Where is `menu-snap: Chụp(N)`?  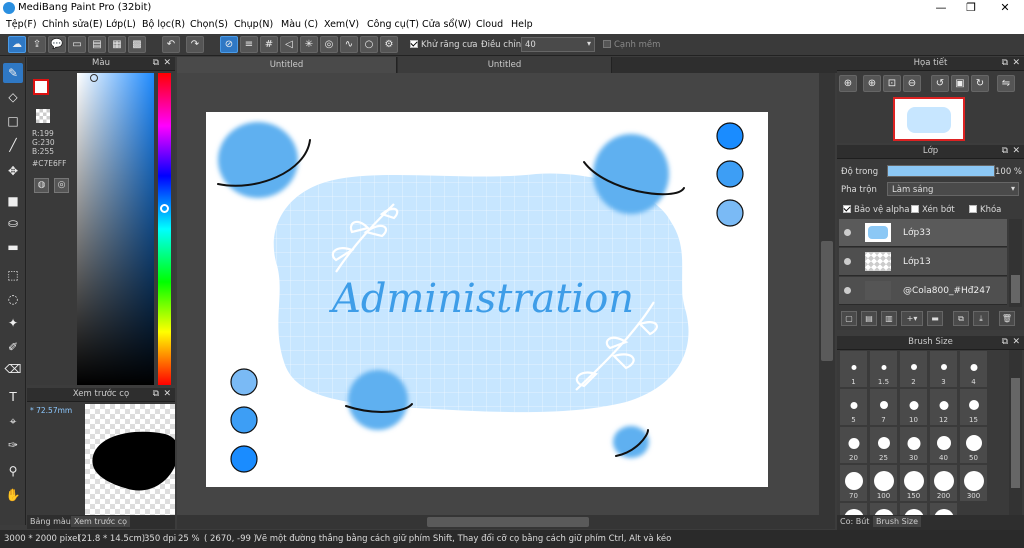 menu-snap: Chụp(N) is located at coordinates (253, 24).